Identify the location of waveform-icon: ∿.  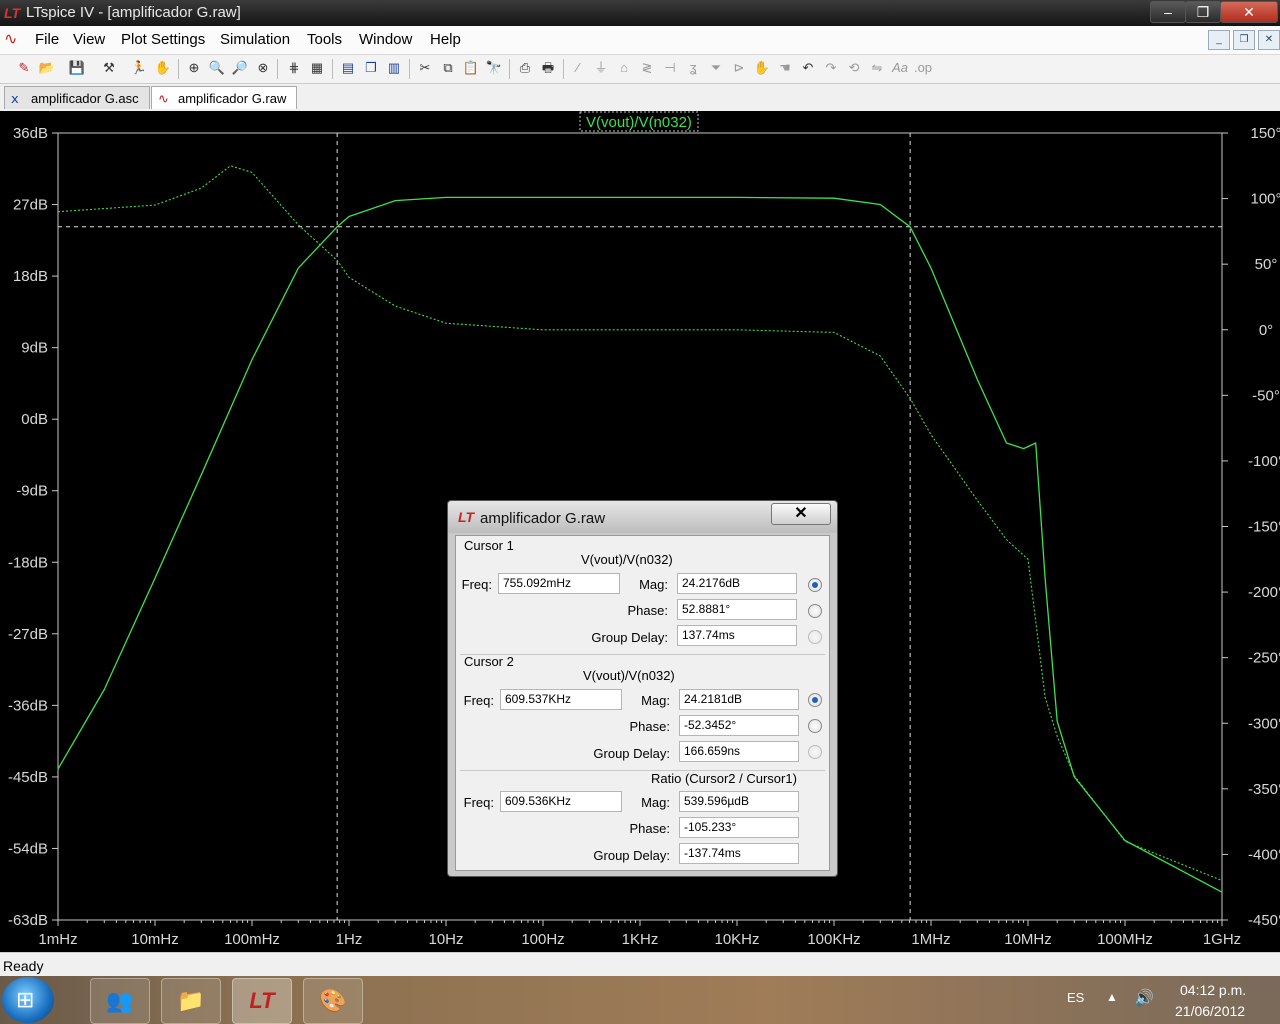
(10, 39).